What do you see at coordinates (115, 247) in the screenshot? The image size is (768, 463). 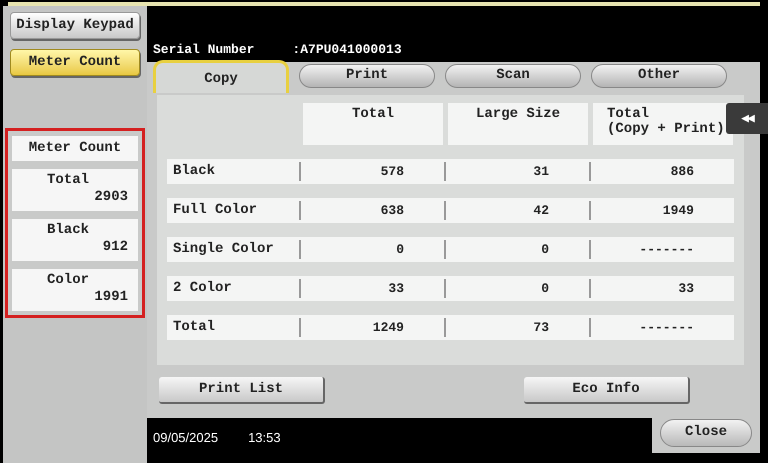 I see `meter-value: 912` at bounding box center [115, 247].